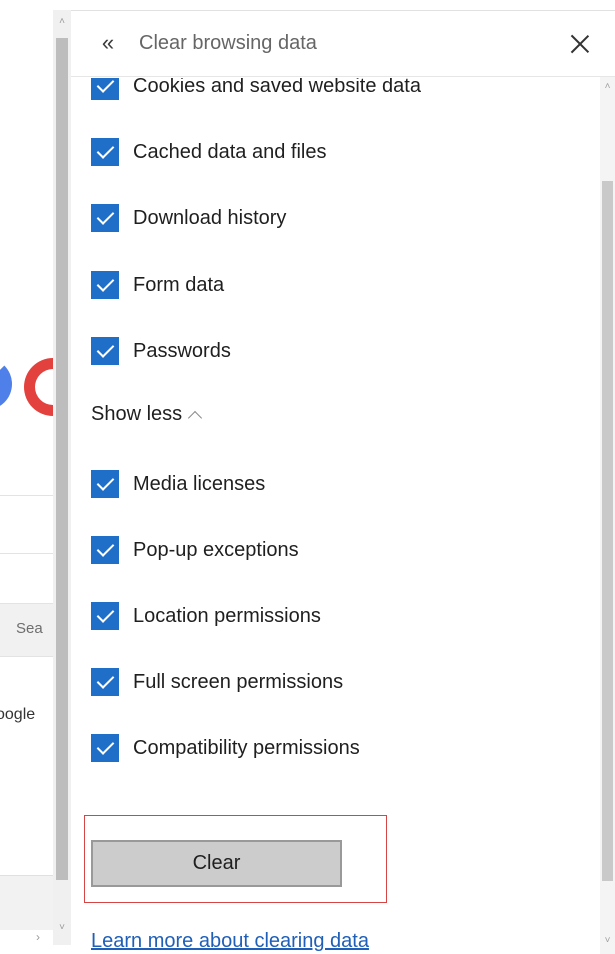 This screenshot has width=615, height=954. Describe the element at coordinates (216, 549) in the screenshot. I see `option-label: Pop-up exceptions` at that location.